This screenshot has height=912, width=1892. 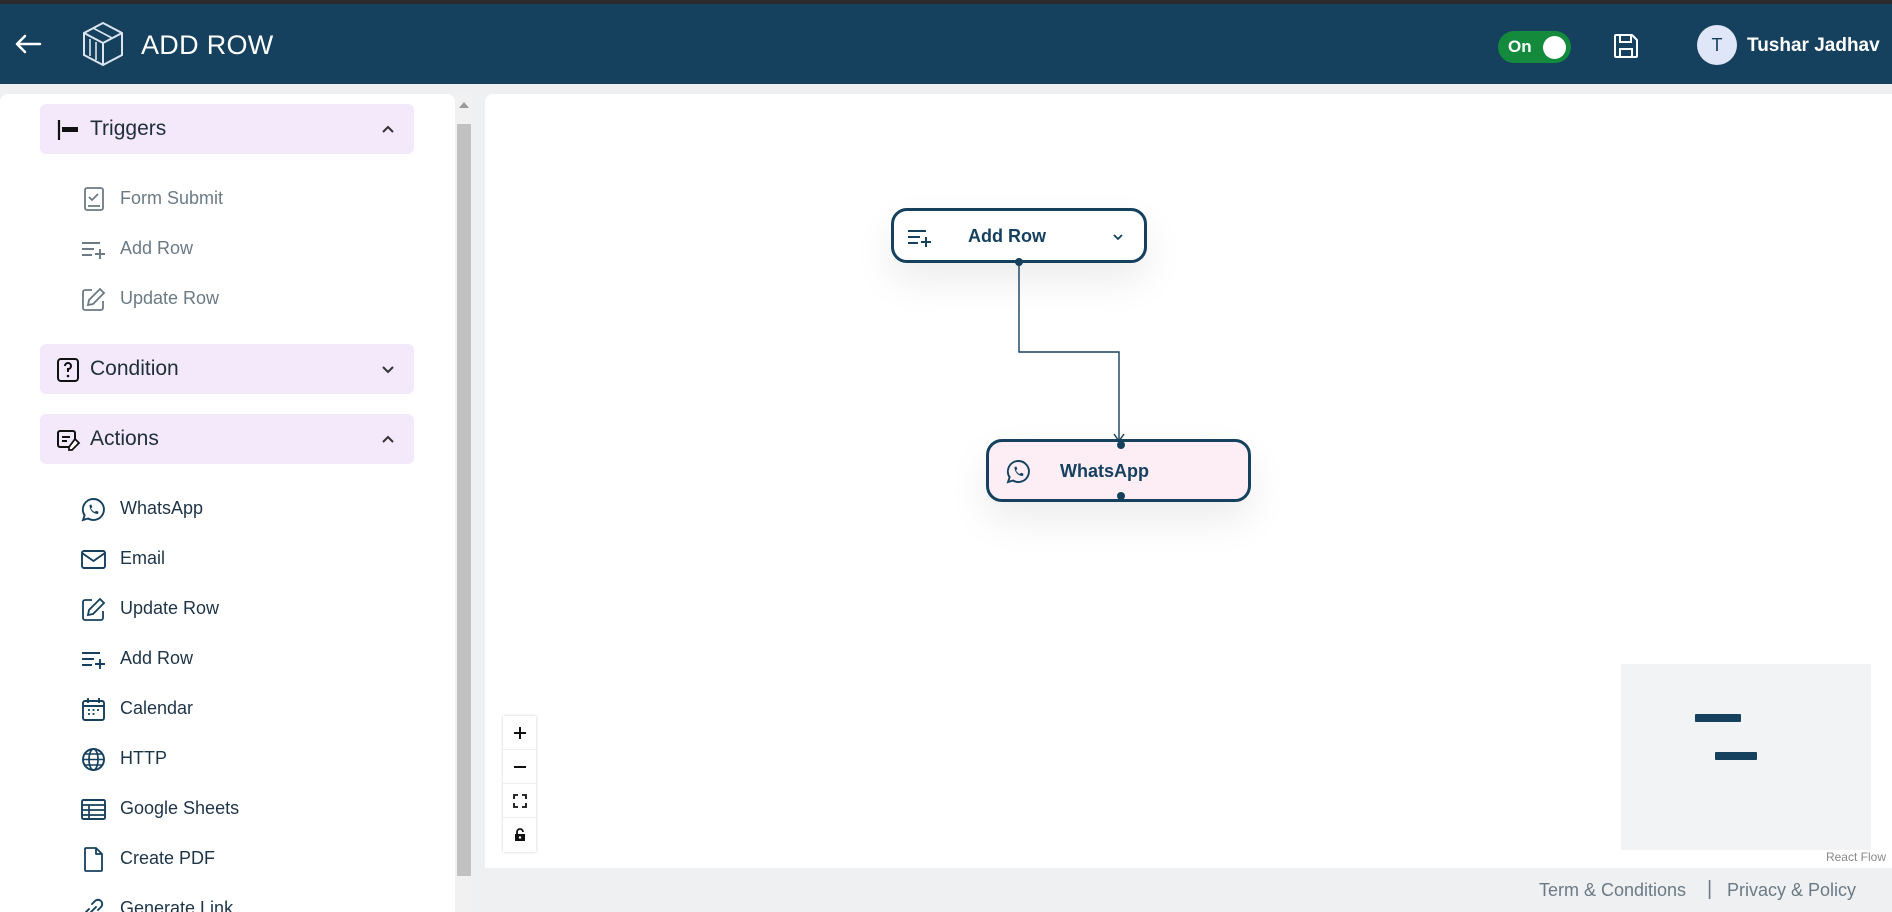 What do you see at coordinates (1534, 47) in the screenshot?
I see `workflow-toggle: On` at bounding box center [1534, 47].